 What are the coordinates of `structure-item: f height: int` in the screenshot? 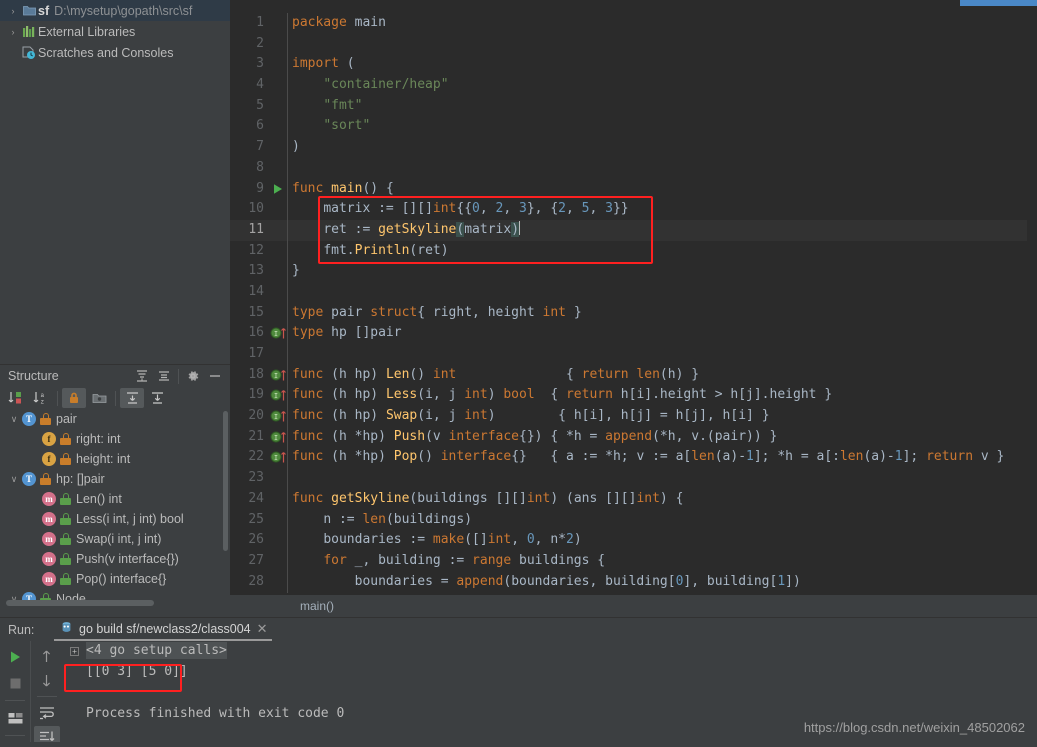 It's located at (115, 459).